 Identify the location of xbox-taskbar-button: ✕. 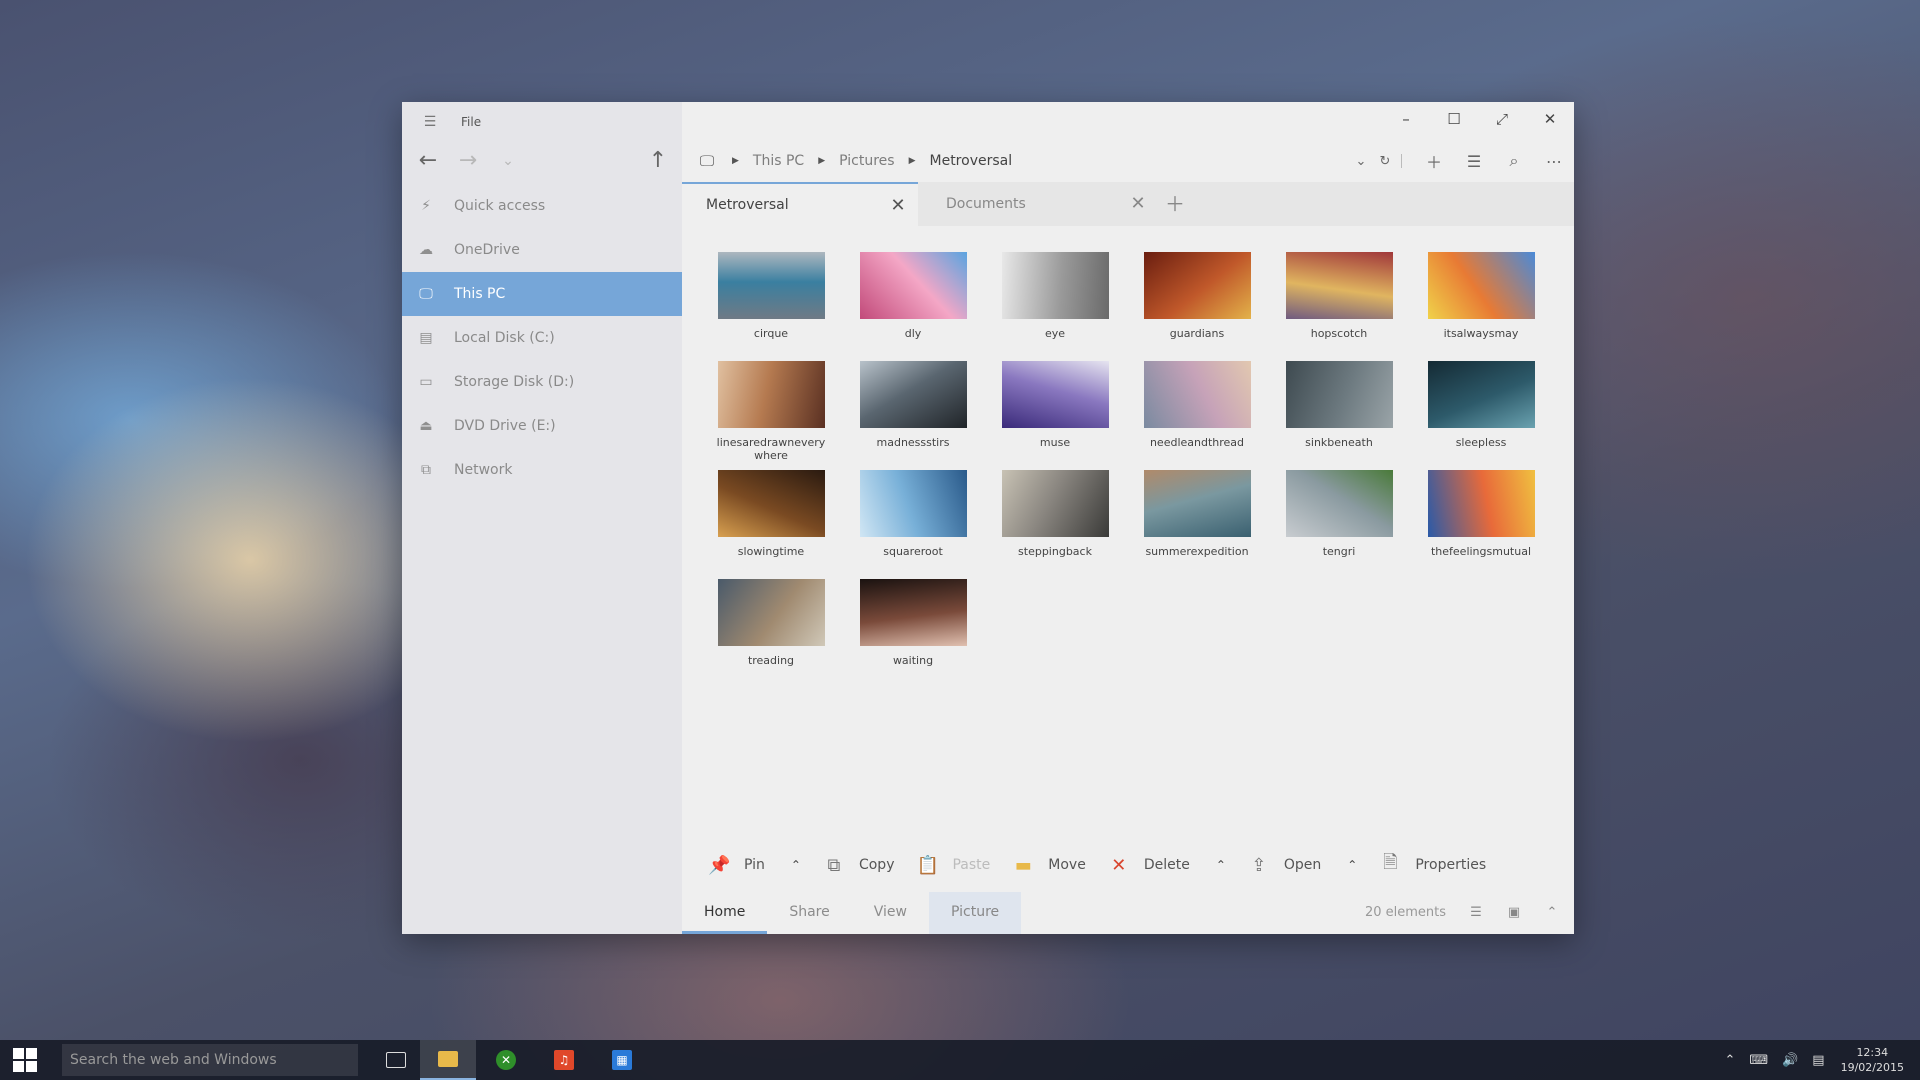
(506, 1060).